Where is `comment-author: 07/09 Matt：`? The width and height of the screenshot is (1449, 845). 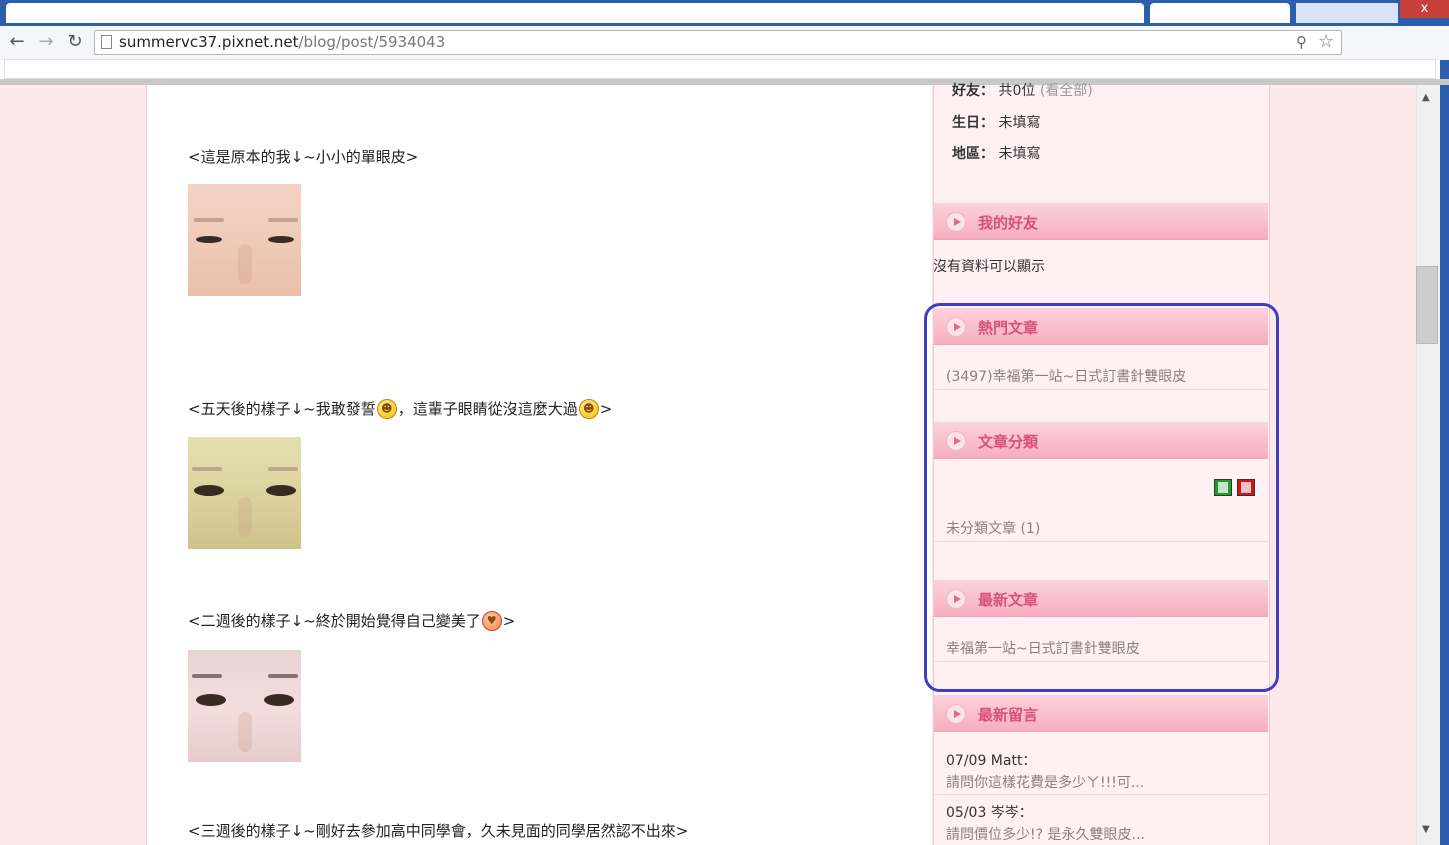 comment-author: 07/09 Matt： is located at coordinates (991, 761).